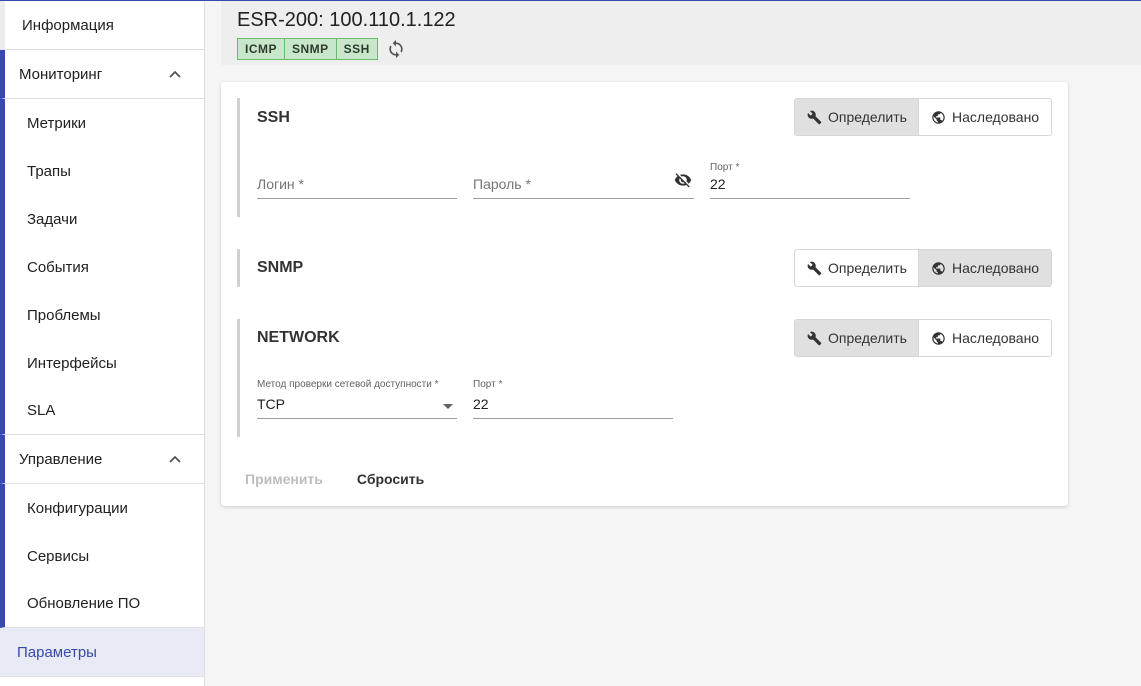 This screenshot has height=686, width=1141. I want to click on snmp-mode-toggle: Определить Наследовано, so click(923, 268).